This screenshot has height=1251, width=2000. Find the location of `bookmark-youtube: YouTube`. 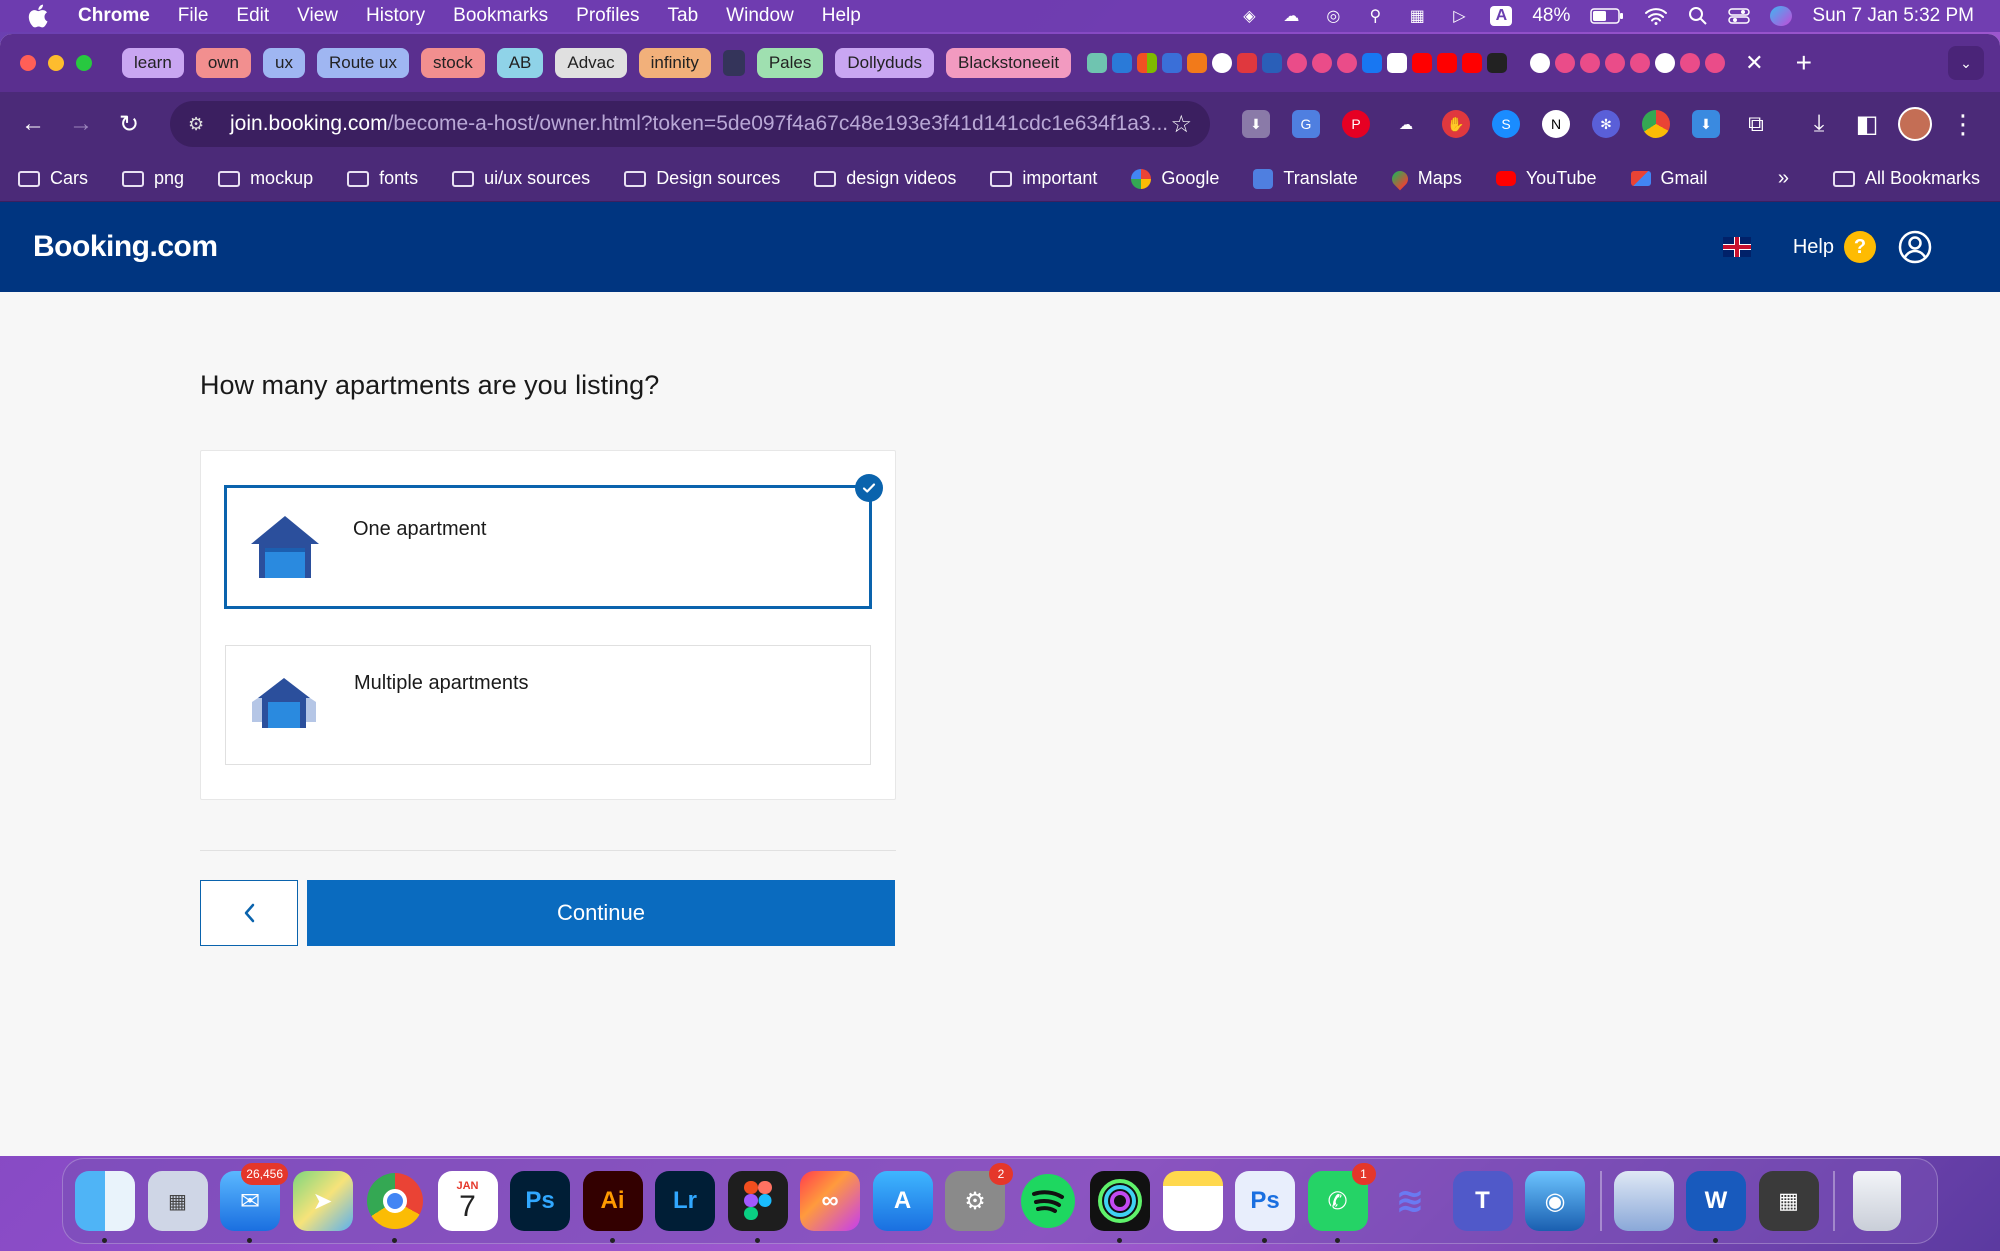

bookmark-youtube: YouTube is located at coordinates (1546, 178).